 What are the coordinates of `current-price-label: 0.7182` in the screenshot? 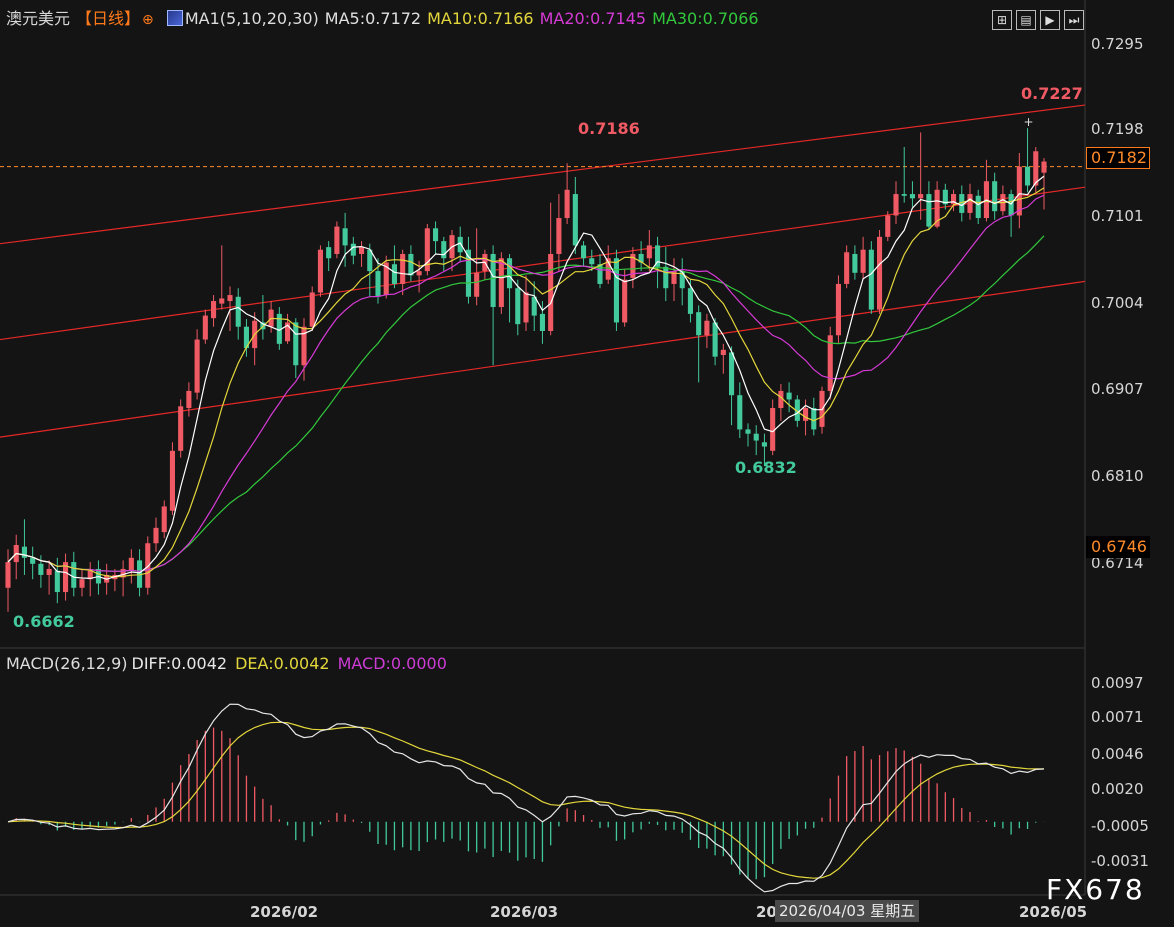 It's located at (1118, 158).